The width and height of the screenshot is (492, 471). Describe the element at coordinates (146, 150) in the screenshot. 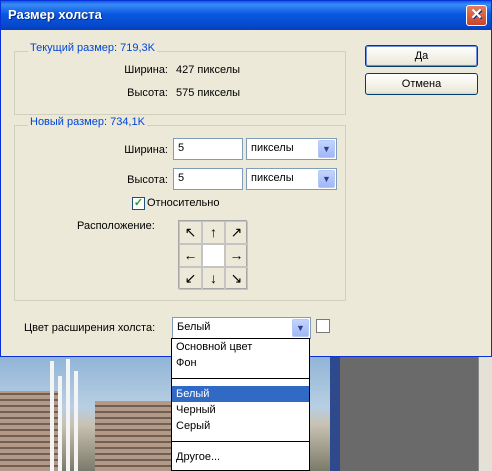

I see `new-width-label: Ширина:` at that location.